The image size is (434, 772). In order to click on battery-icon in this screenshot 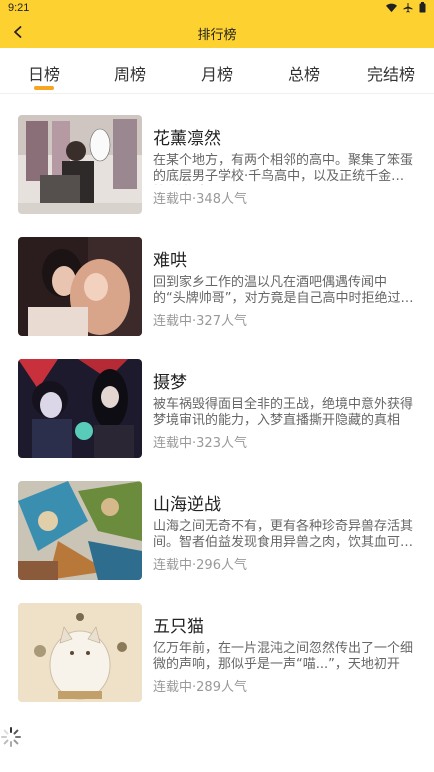, I will do `click(422, 7)`.